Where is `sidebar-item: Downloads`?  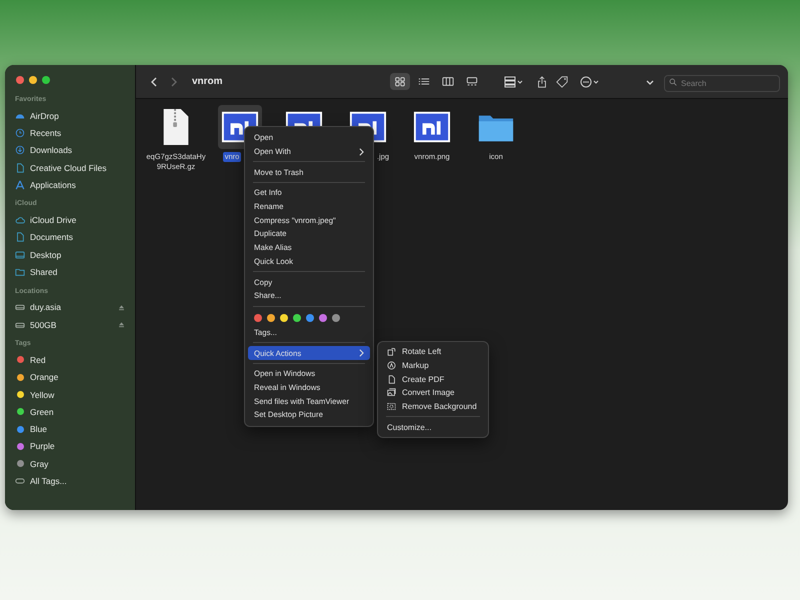 sidebar-item: Downloads is located at coordinates (70, 150).